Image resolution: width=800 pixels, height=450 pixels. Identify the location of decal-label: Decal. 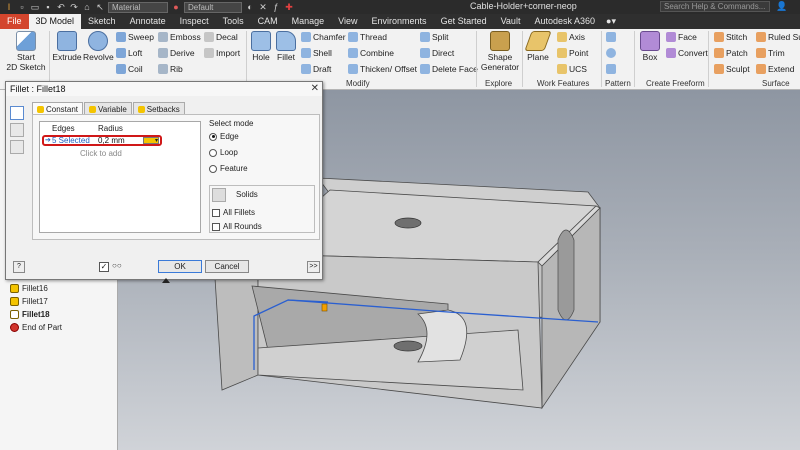
(227, 37).